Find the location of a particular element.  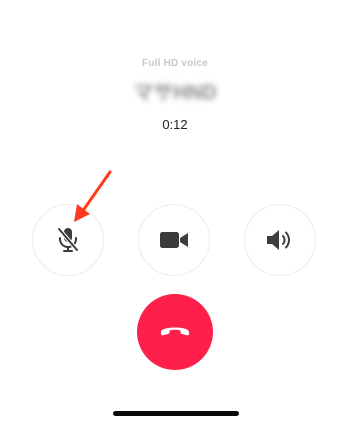

caller-name: マサHND is located at coordinates (175, 93).